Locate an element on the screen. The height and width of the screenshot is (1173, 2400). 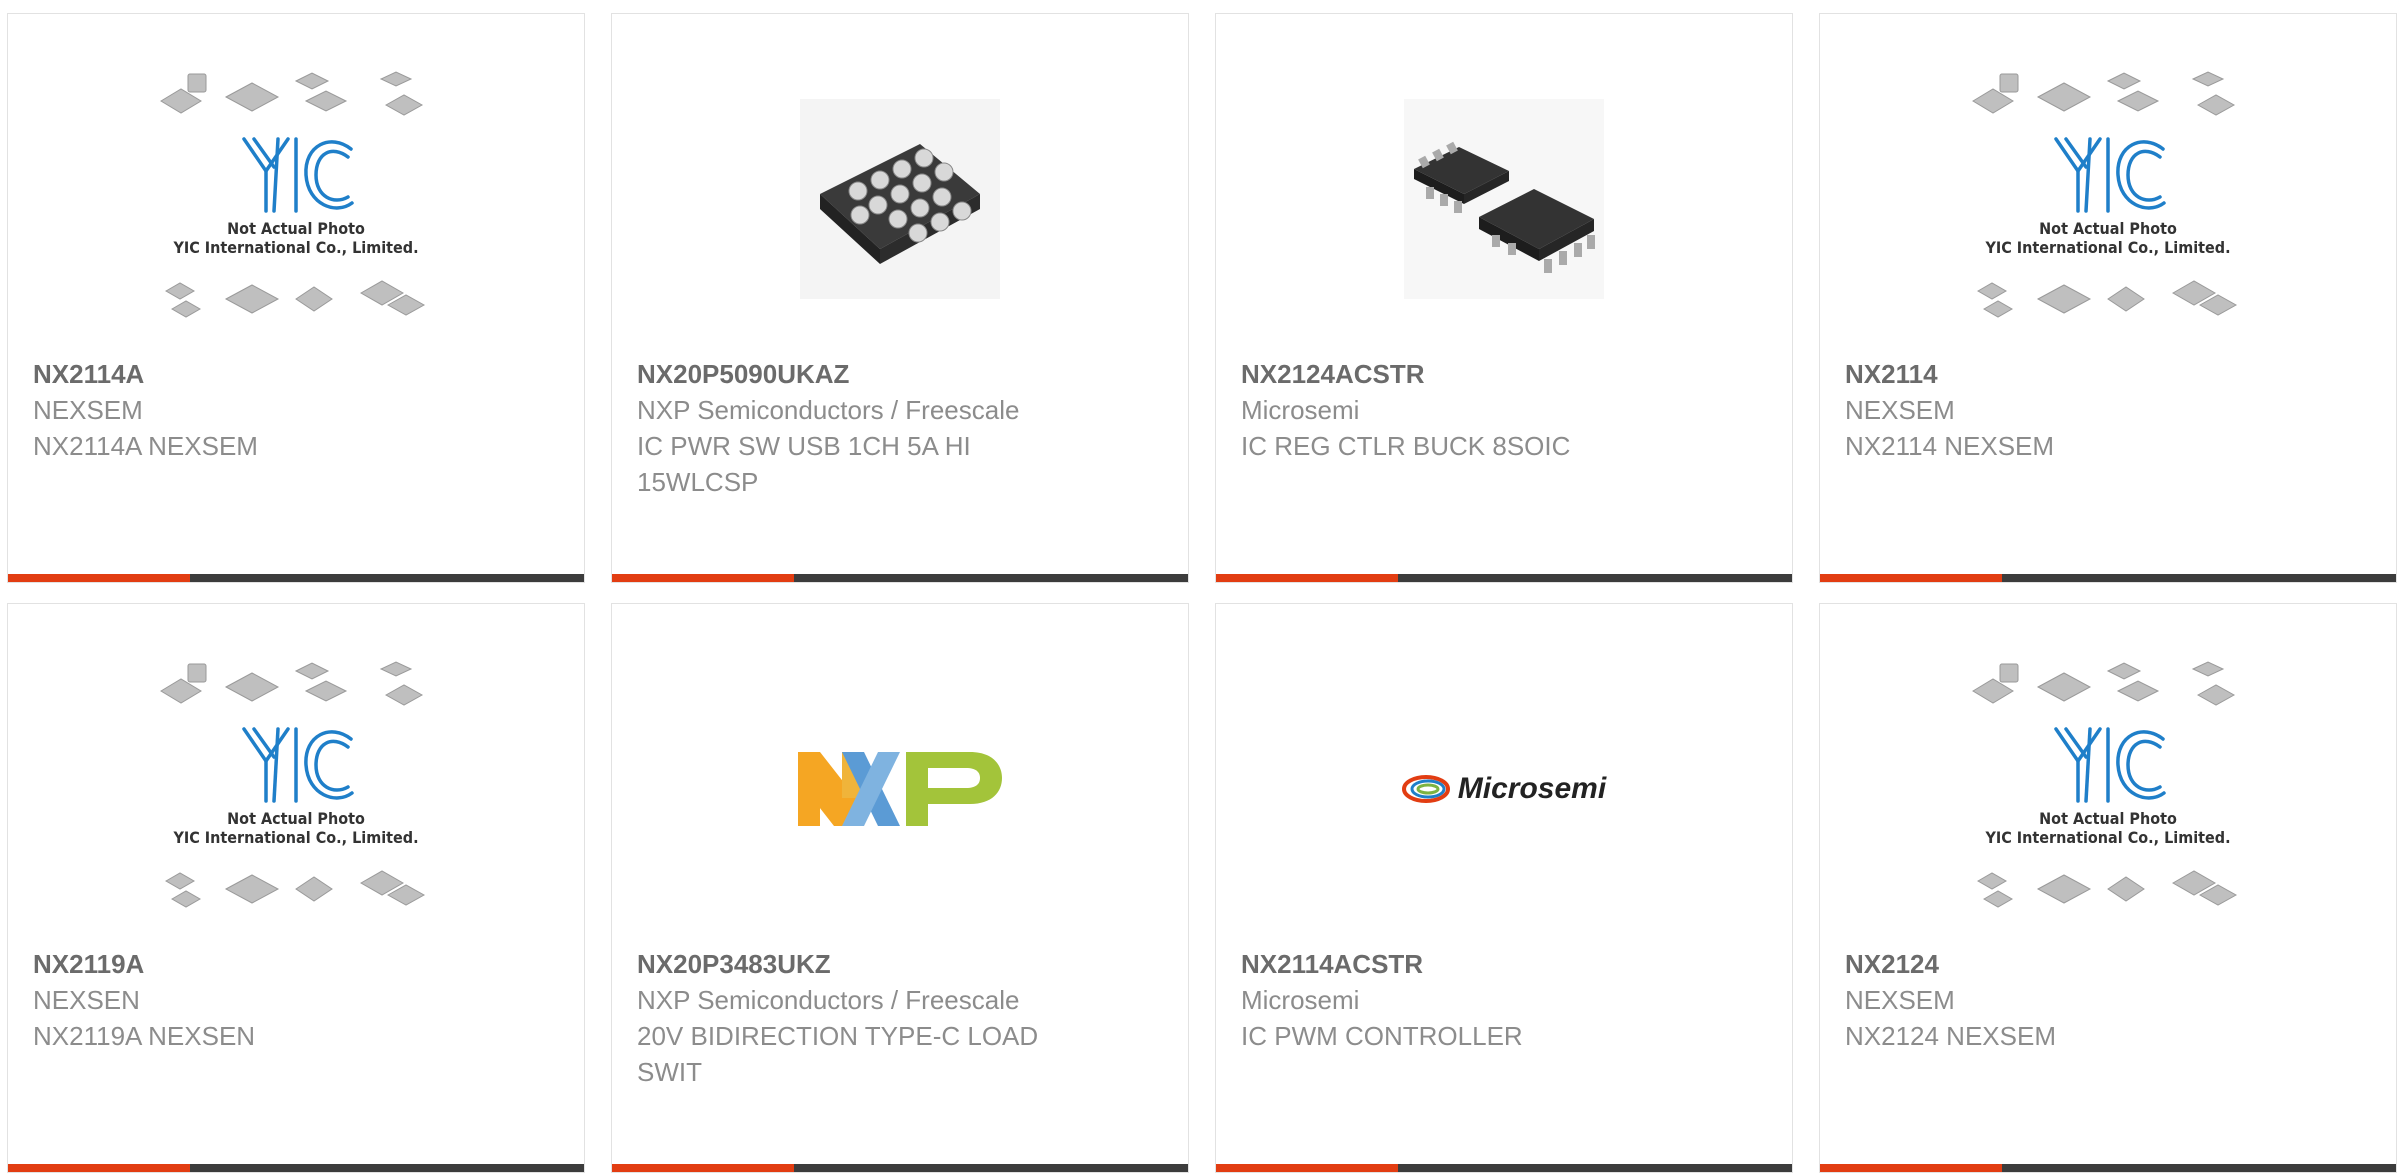
description: IC REG CTLR BUCK 8SOIC is located at coordinates (1406, 446).